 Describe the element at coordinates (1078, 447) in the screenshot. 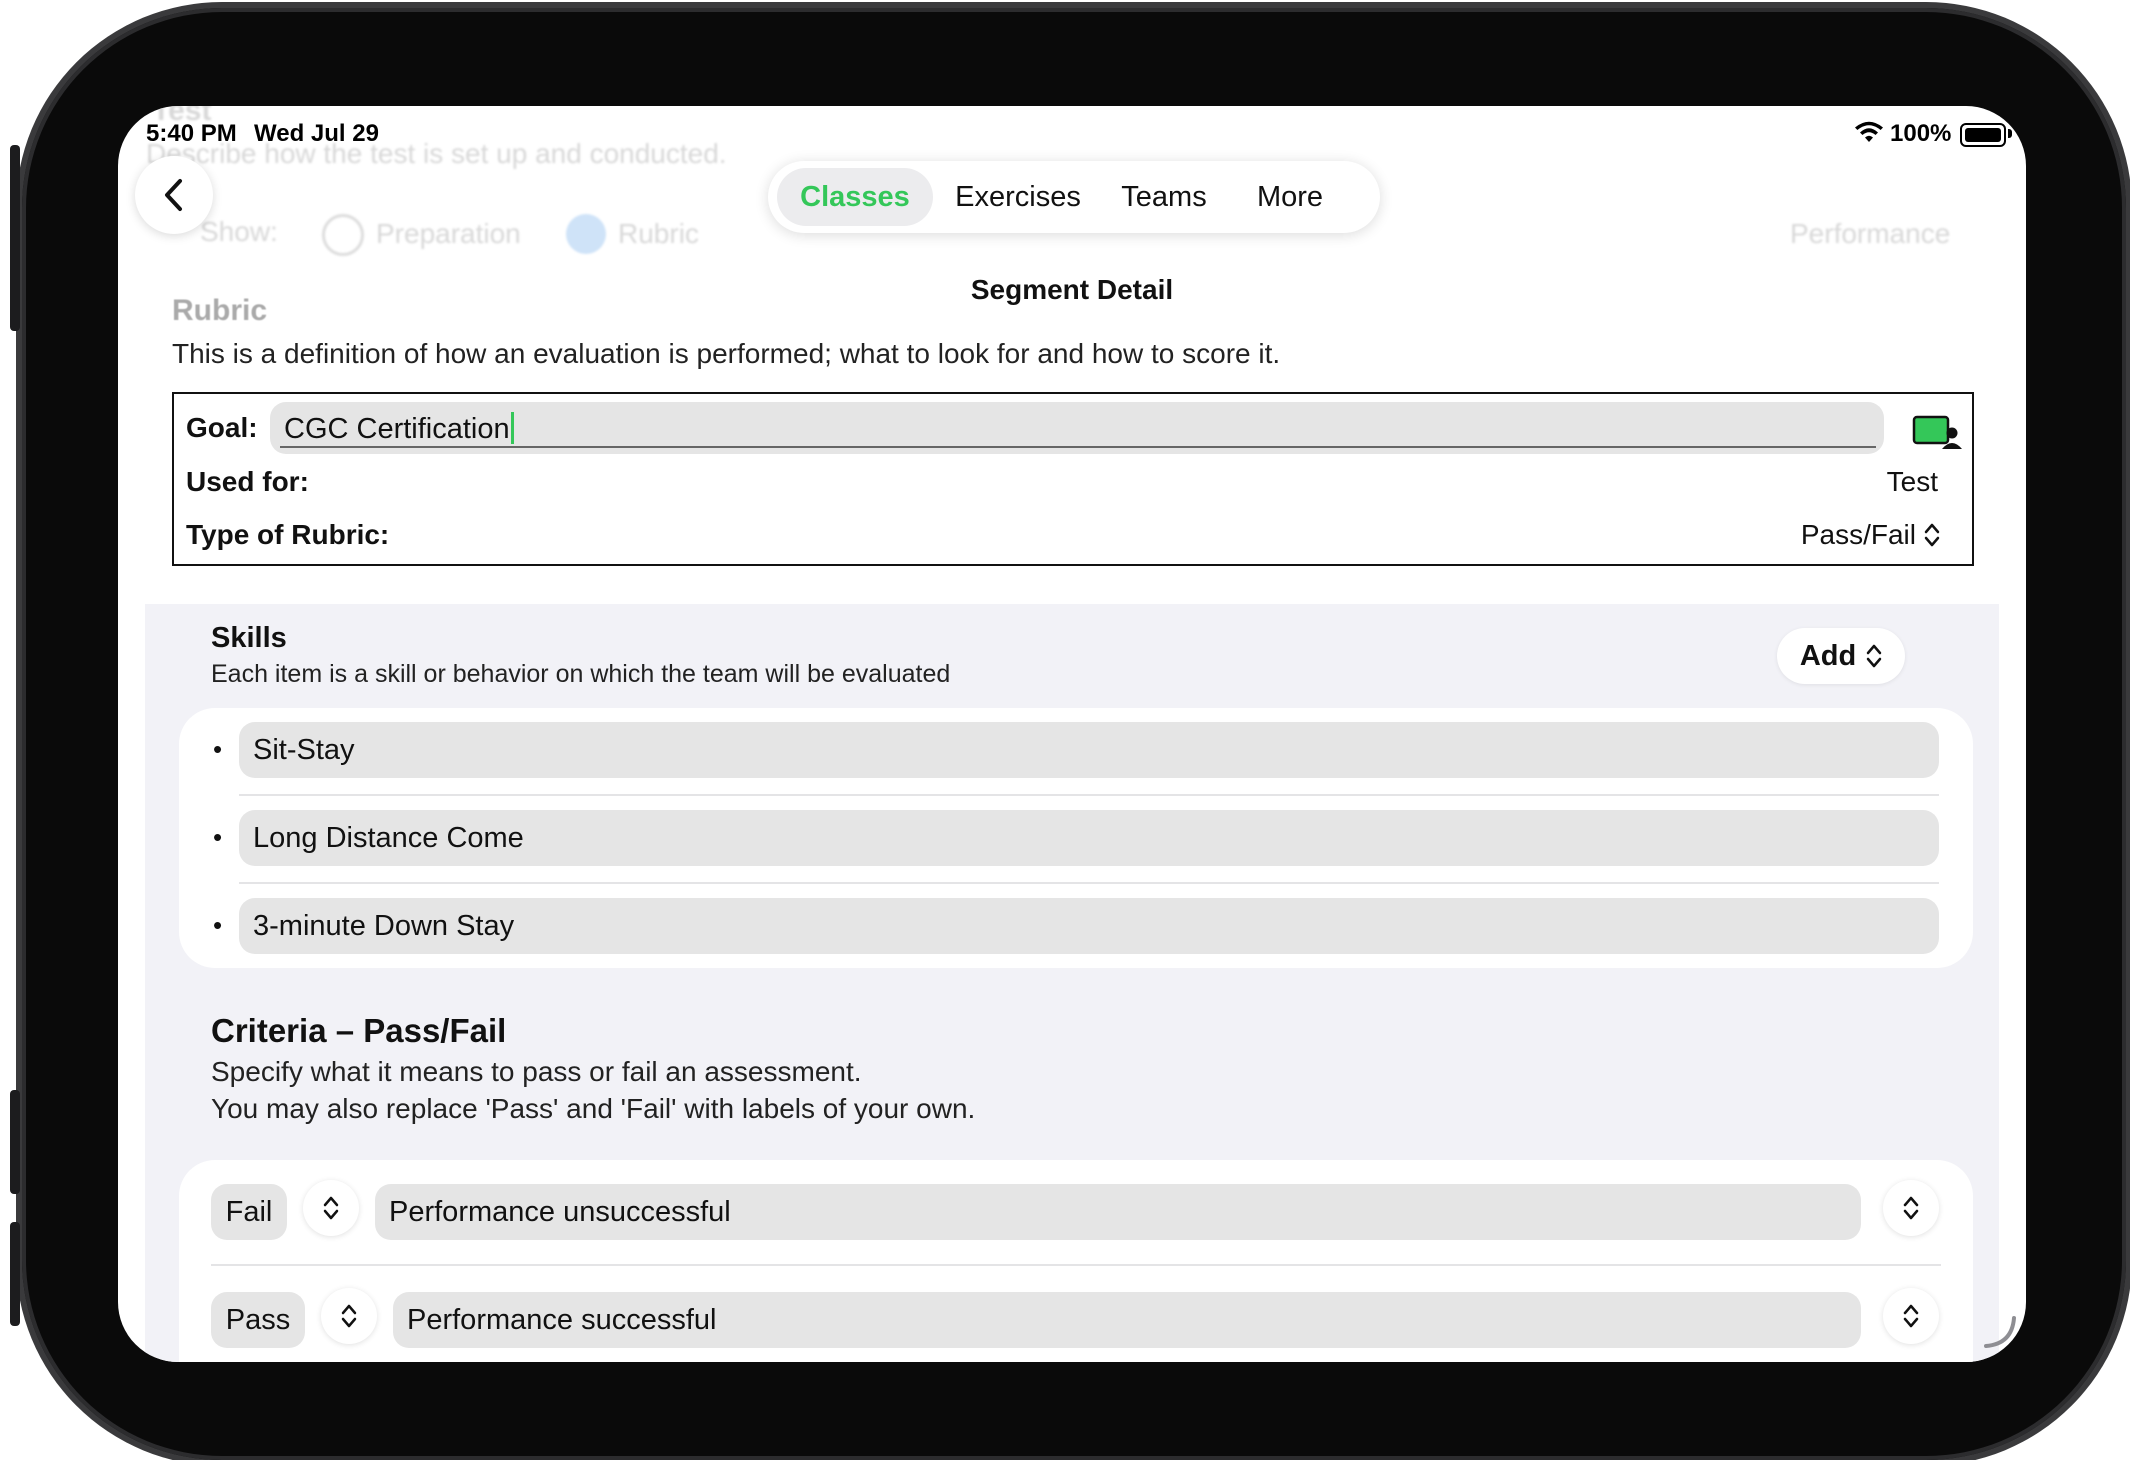

I see `goal-underline` at that location.